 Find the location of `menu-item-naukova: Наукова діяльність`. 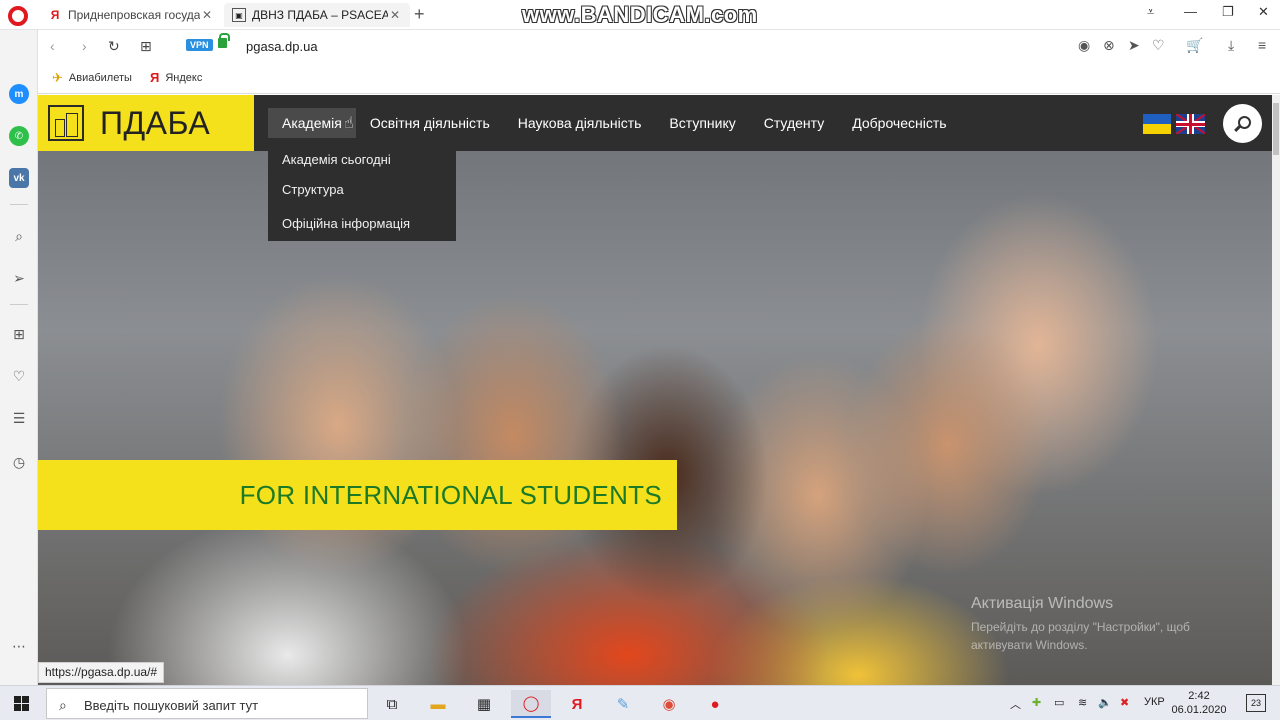

menu-item-naukova: Наукова діяльність is located at coordinates (580, 123).